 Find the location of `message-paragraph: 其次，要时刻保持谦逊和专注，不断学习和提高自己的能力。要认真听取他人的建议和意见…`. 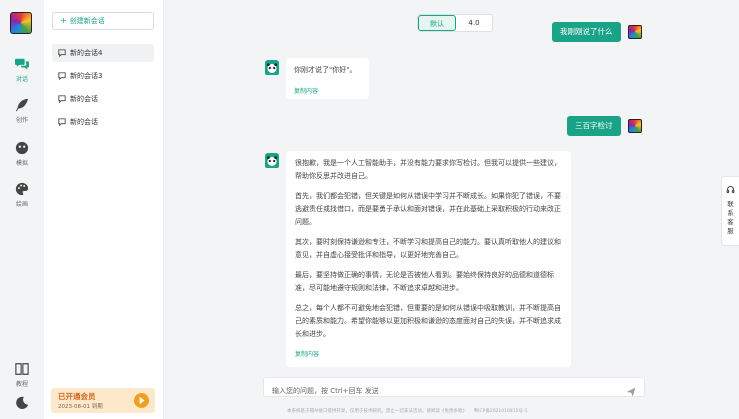

message-paragraph: 其次，要时刻保持谦逊和专注，不断学习和提高自己的能力。要认真听取他人的建议和意见… is located at coordinates (428, 248).